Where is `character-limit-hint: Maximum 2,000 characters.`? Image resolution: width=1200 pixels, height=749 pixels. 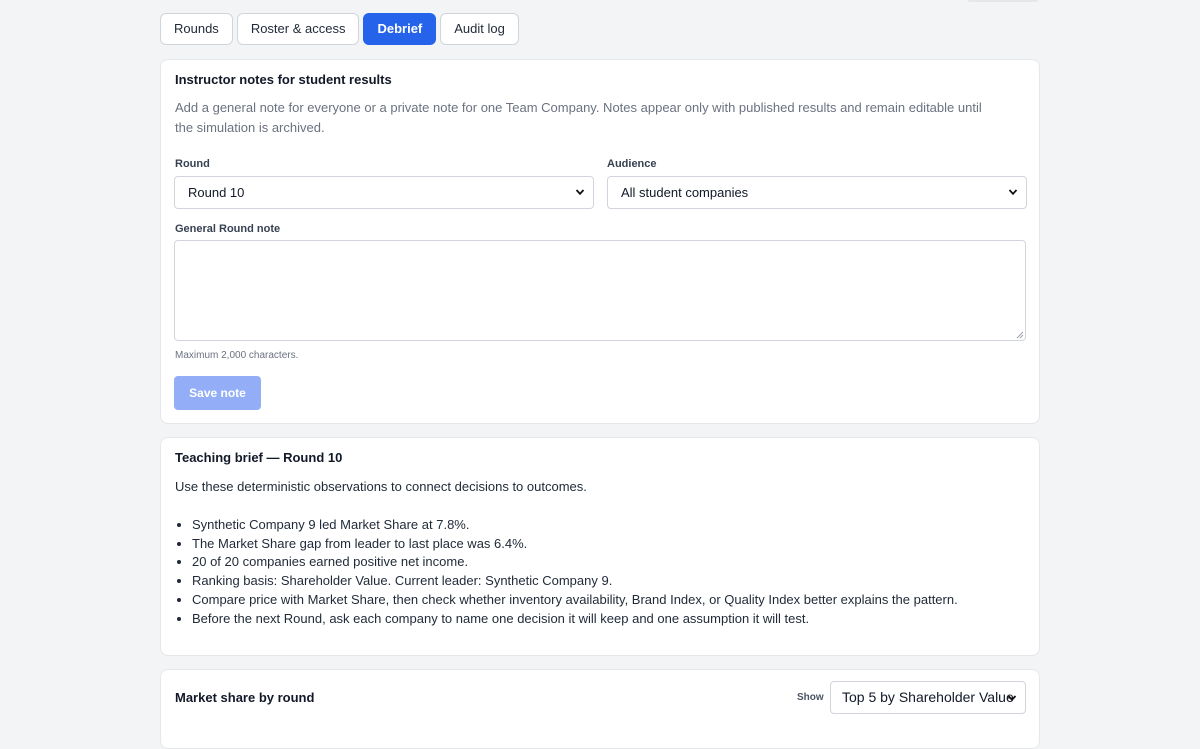 character-limit-hint: Maximum 2,000 characters. is located at coordinates (237, 355).